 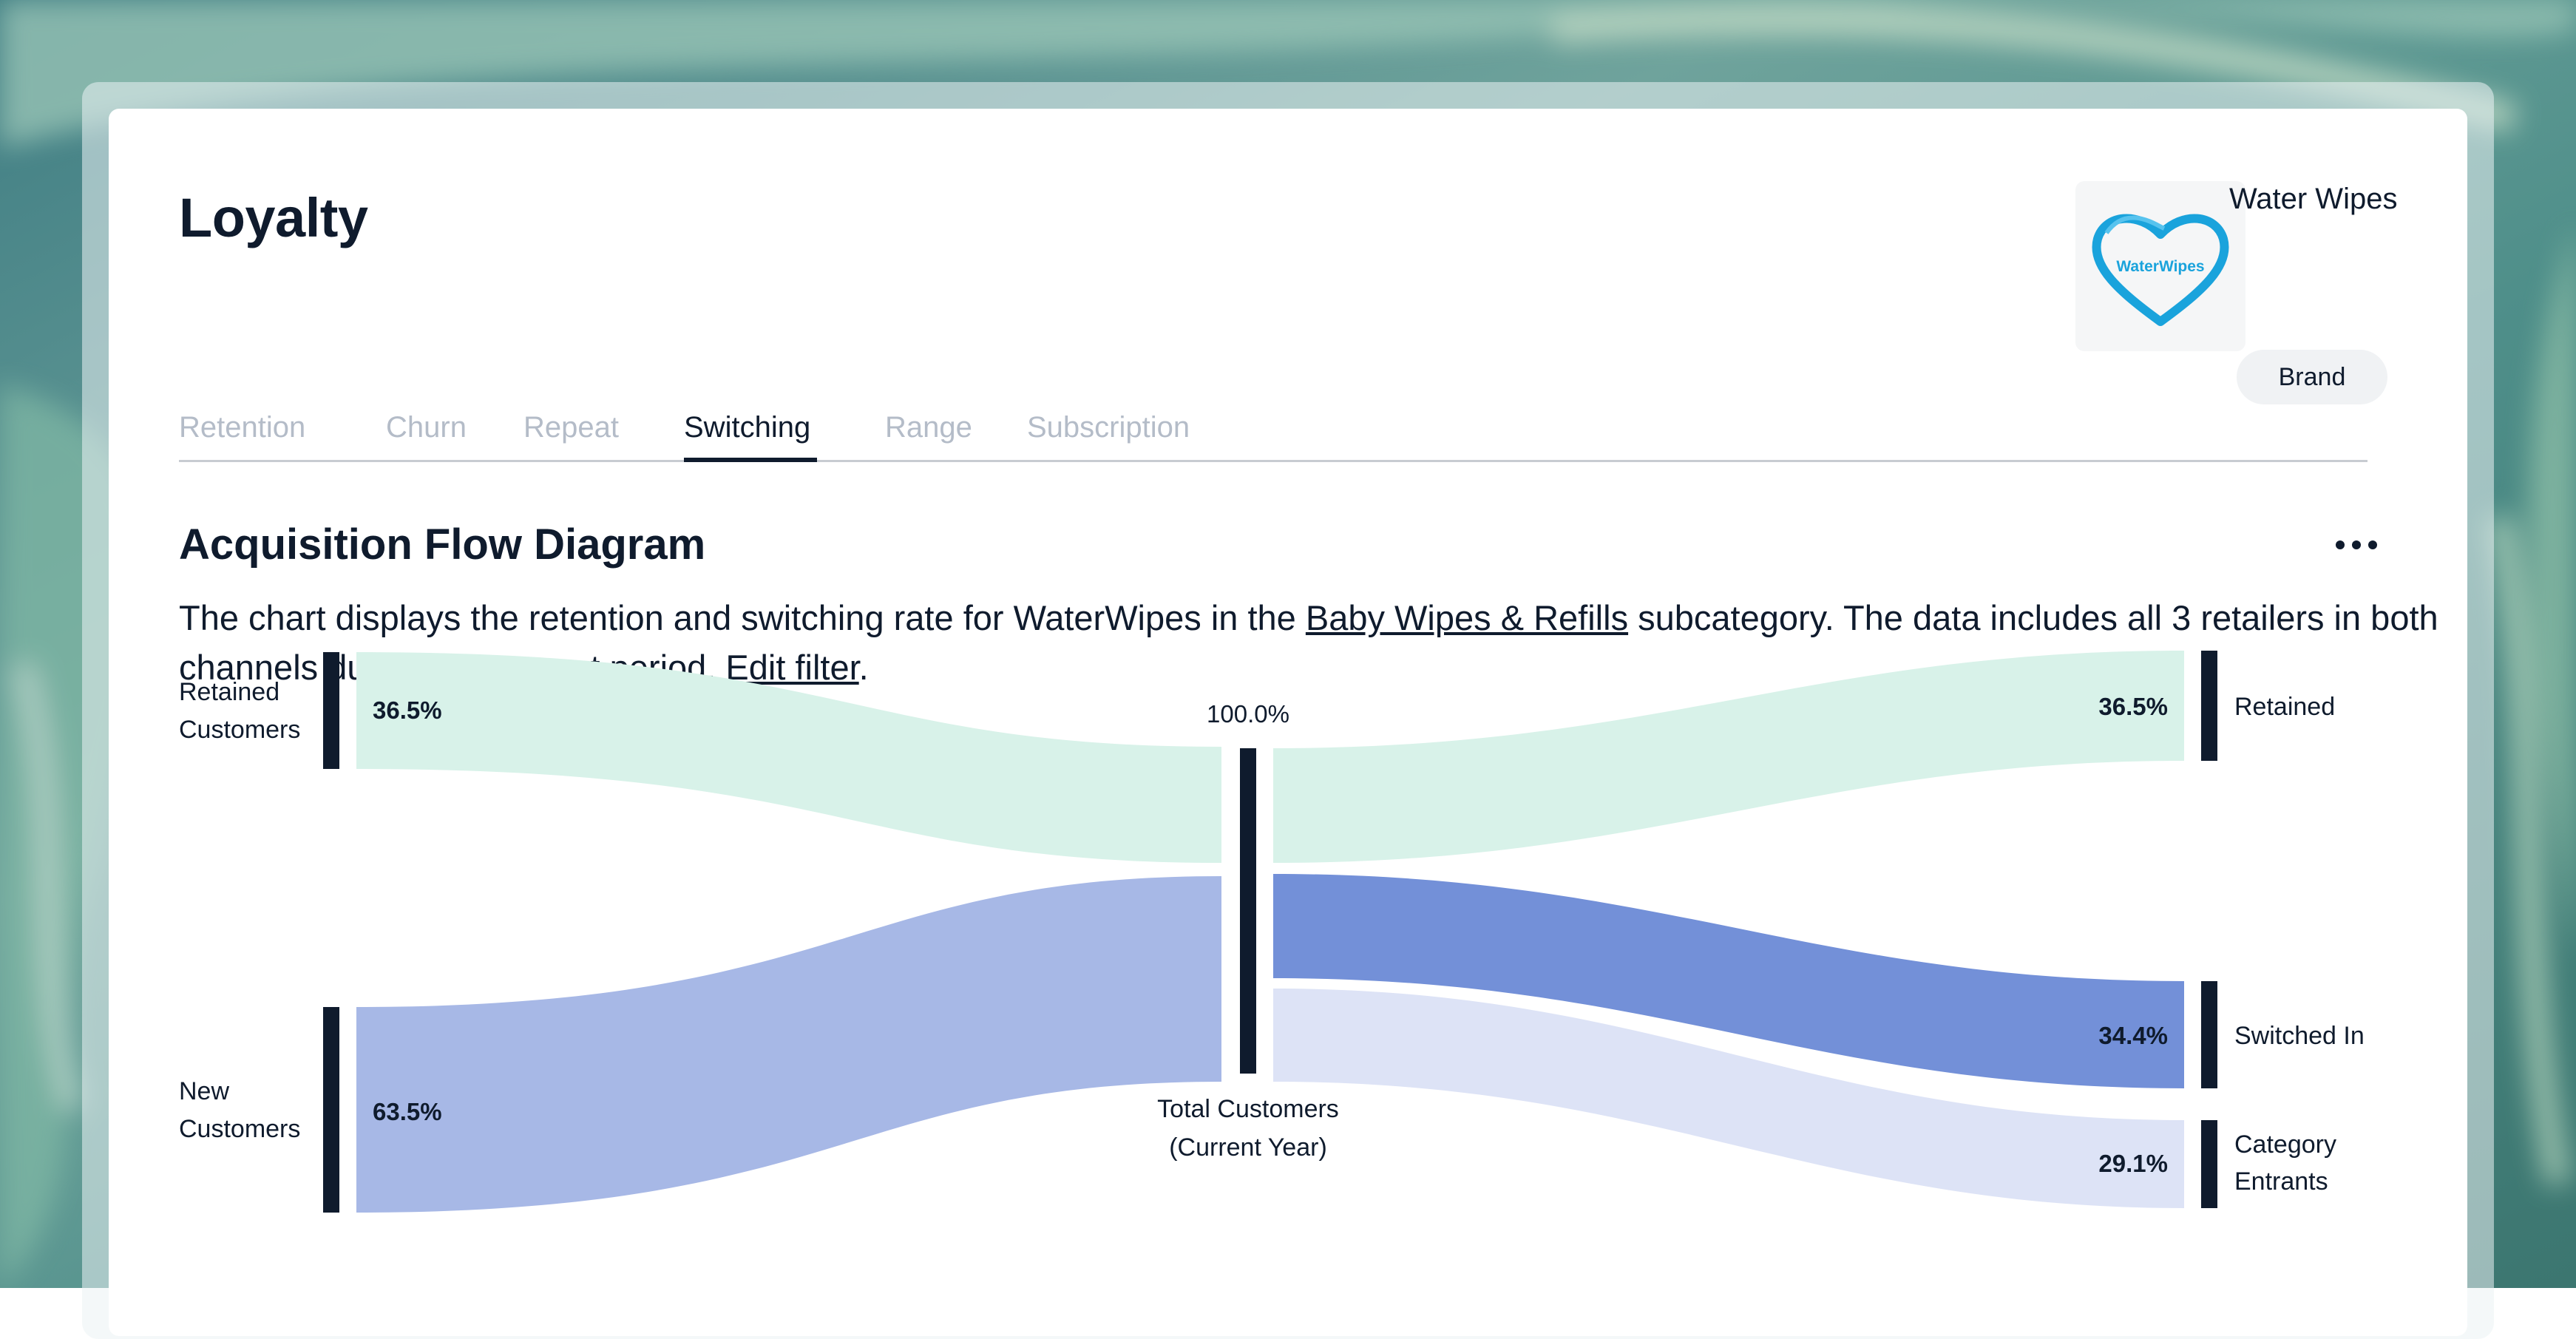 What do you see at coordinates (407, 1111) in the screenshot?
I see `value-label-new-customers: 63.5%` at bounding box center [407, 1111].